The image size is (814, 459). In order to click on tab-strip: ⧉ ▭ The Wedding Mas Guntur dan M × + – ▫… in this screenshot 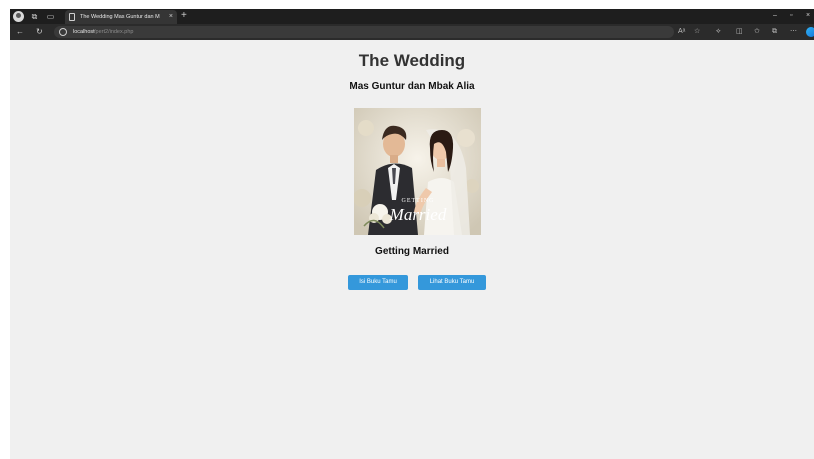, I will do `click(412, 16)`.